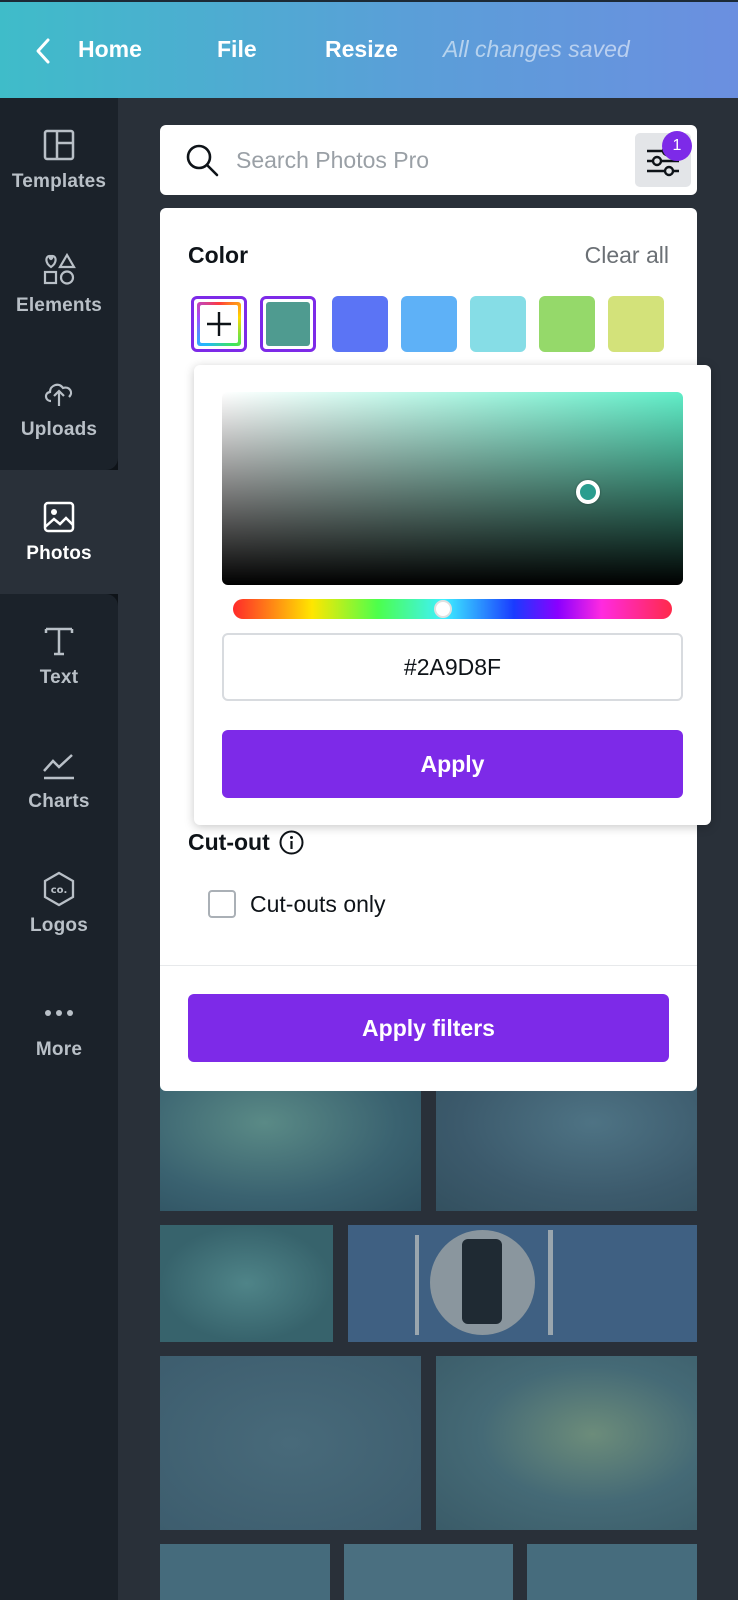 The height and width of the screenshot is (1600, 738). Describe the element at coordinates (59, 1013) in the screenshot. I see `more-dots-icon` at that location.